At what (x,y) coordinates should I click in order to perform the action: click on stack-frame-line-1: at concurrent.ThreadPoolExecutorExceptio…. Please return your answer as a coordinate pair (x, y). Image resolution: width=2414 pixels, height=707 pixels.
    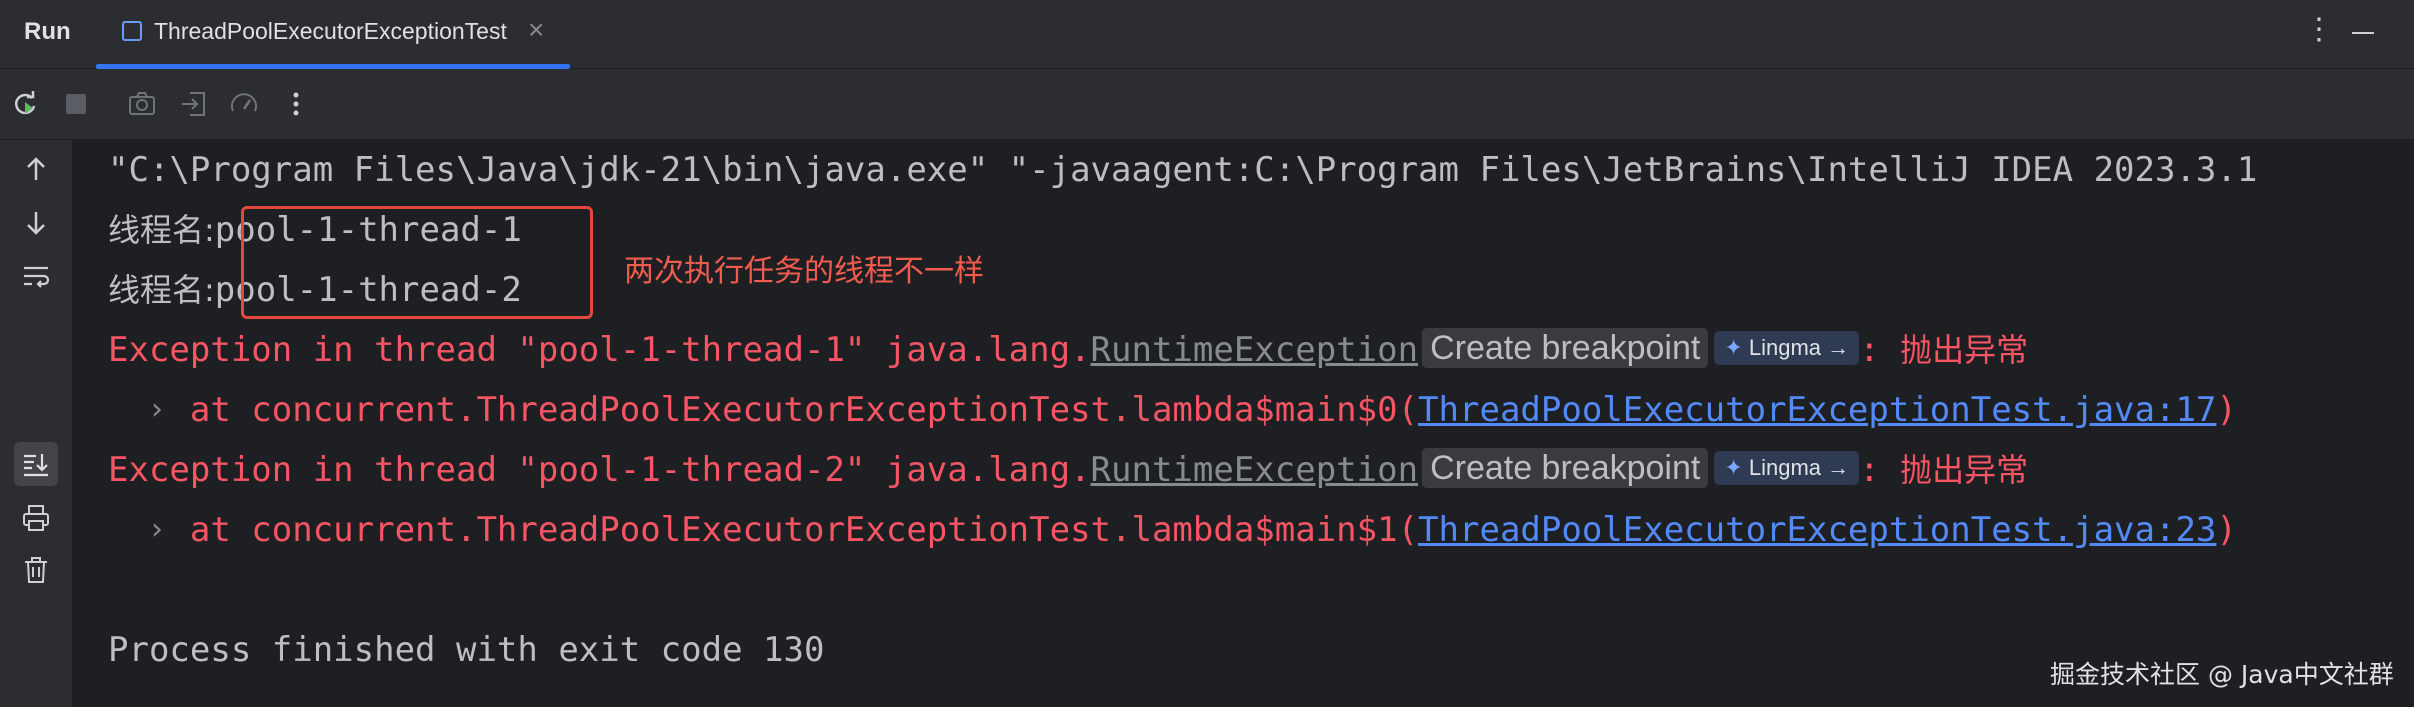
    Looking at the image, I should click on (1172, 410).